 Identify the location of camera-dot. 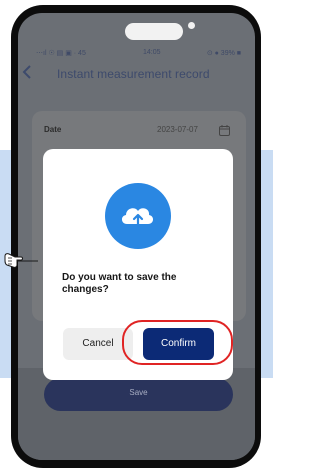
(191, 25).